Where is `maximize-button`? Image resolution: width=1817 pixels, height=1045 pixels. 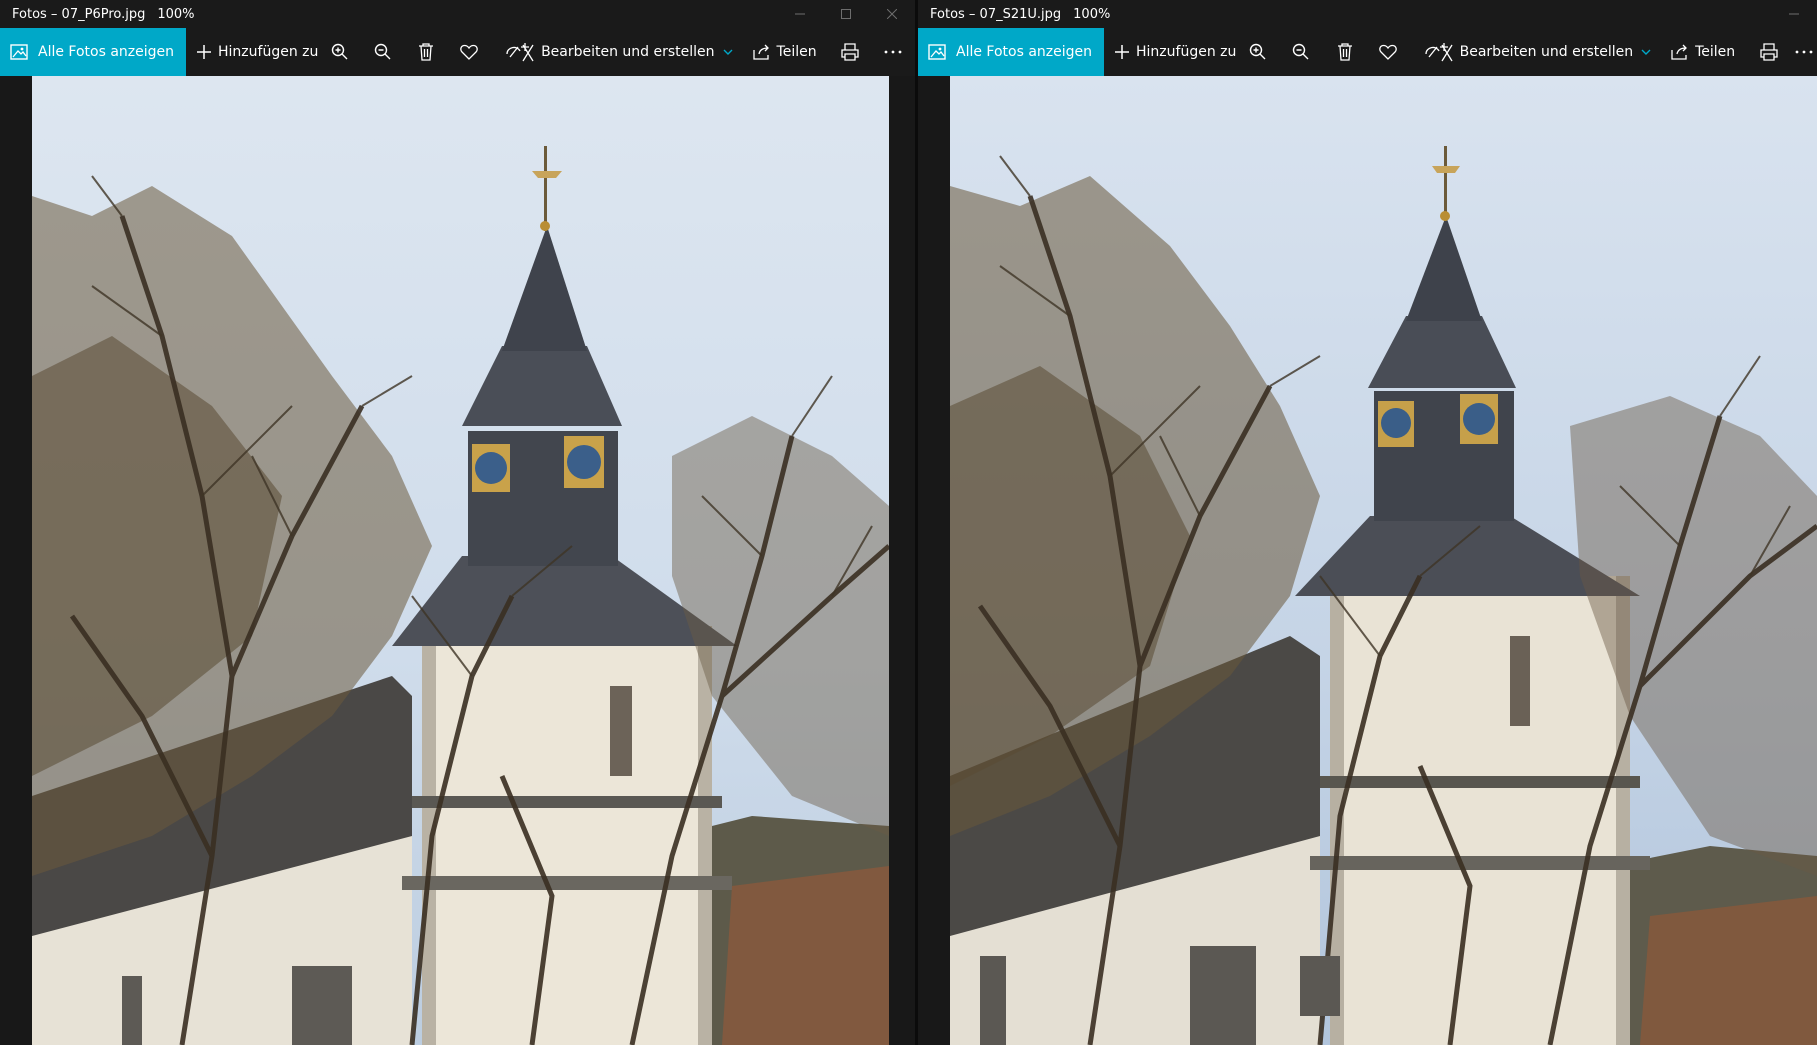 maximize-button is located at coordinates (846, 14).